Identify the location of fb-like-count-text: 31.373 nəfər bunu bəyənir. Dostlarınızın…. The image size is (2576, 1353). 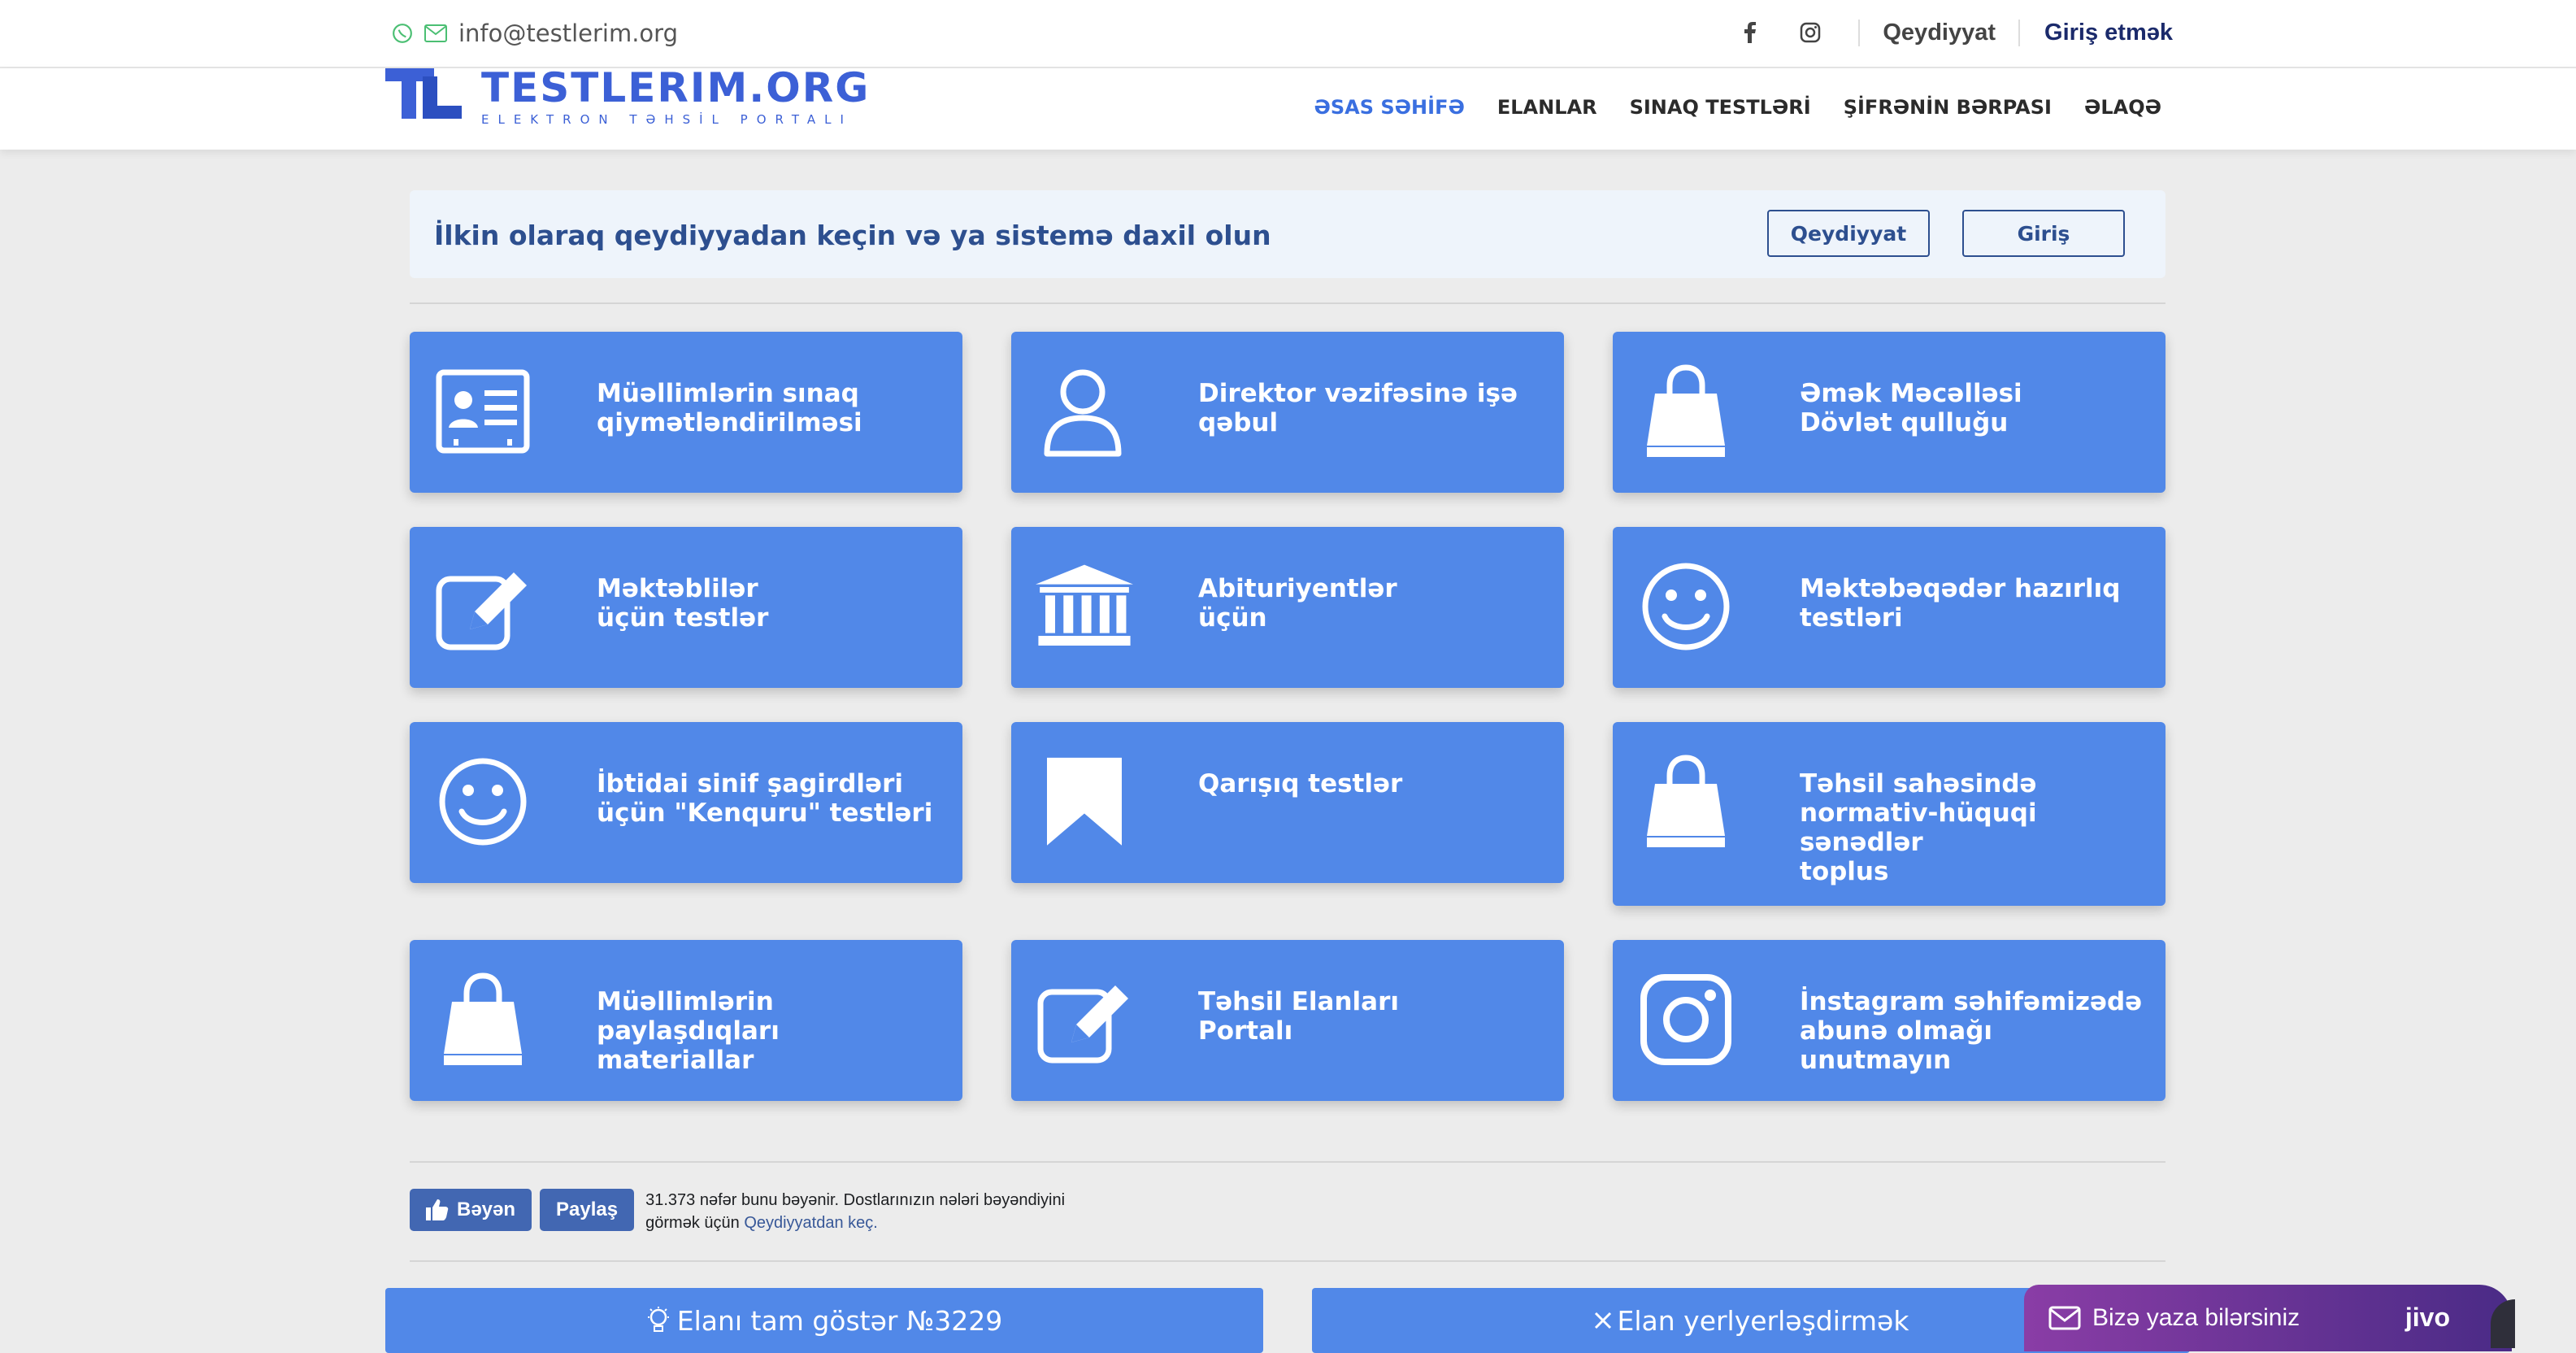
(881, 1211).